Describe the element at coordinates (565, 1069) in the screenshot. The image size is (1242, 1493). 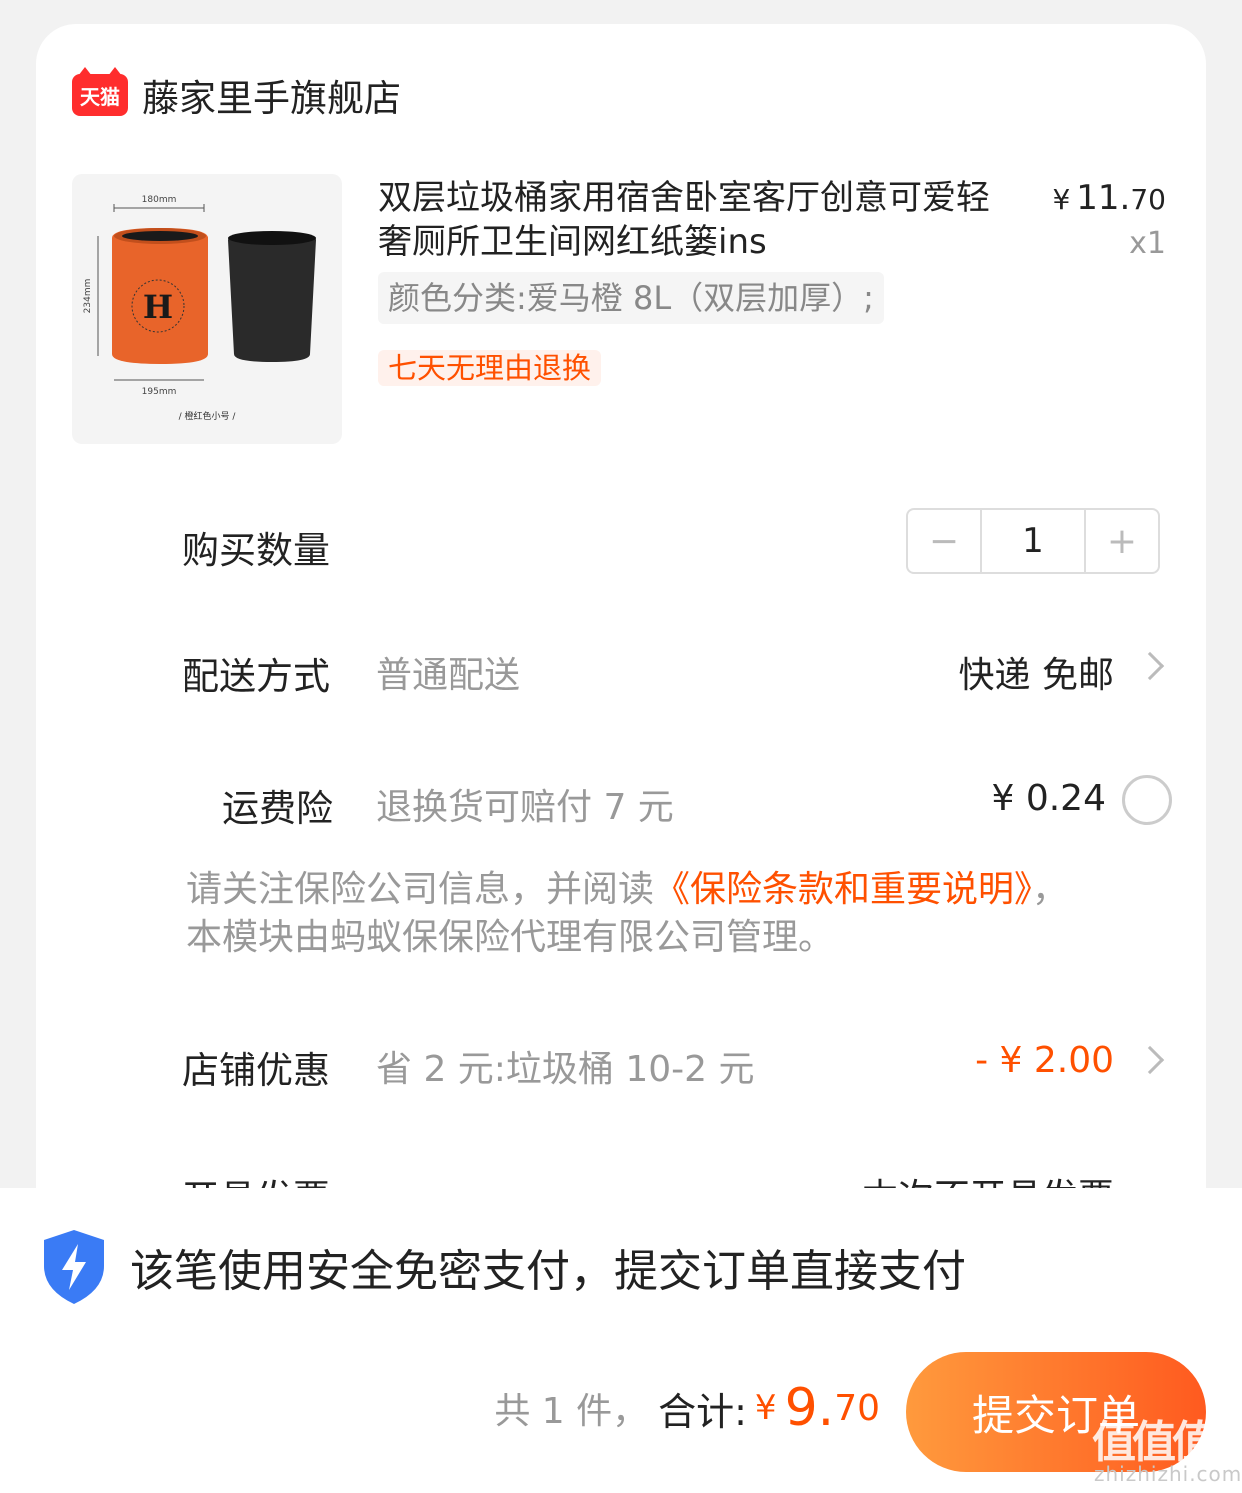
I see `discount-description: 省 2 元:垃圾桶 10-2 元` at that location.